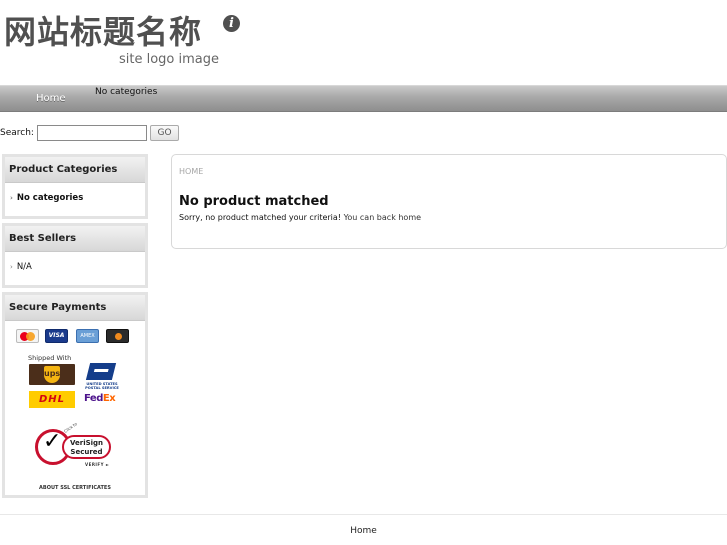 The image size is (727, 545). I want to click on verisign-verify: VERIFY ►, so click(97, 464).